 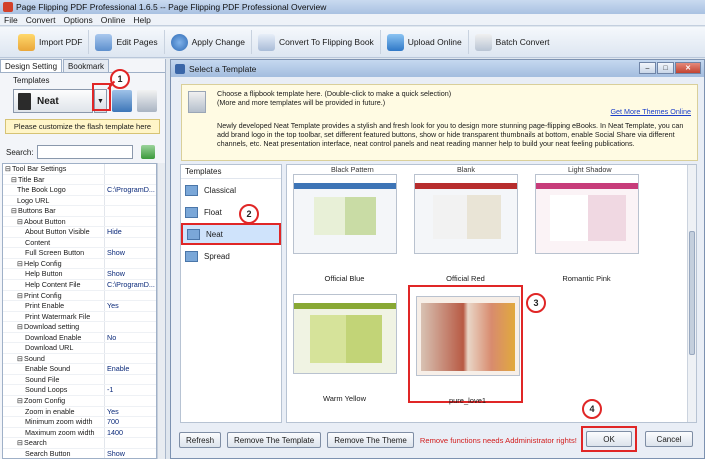 I want to click on import-pdf-button: Import PDF, so click(x=51, y=42).